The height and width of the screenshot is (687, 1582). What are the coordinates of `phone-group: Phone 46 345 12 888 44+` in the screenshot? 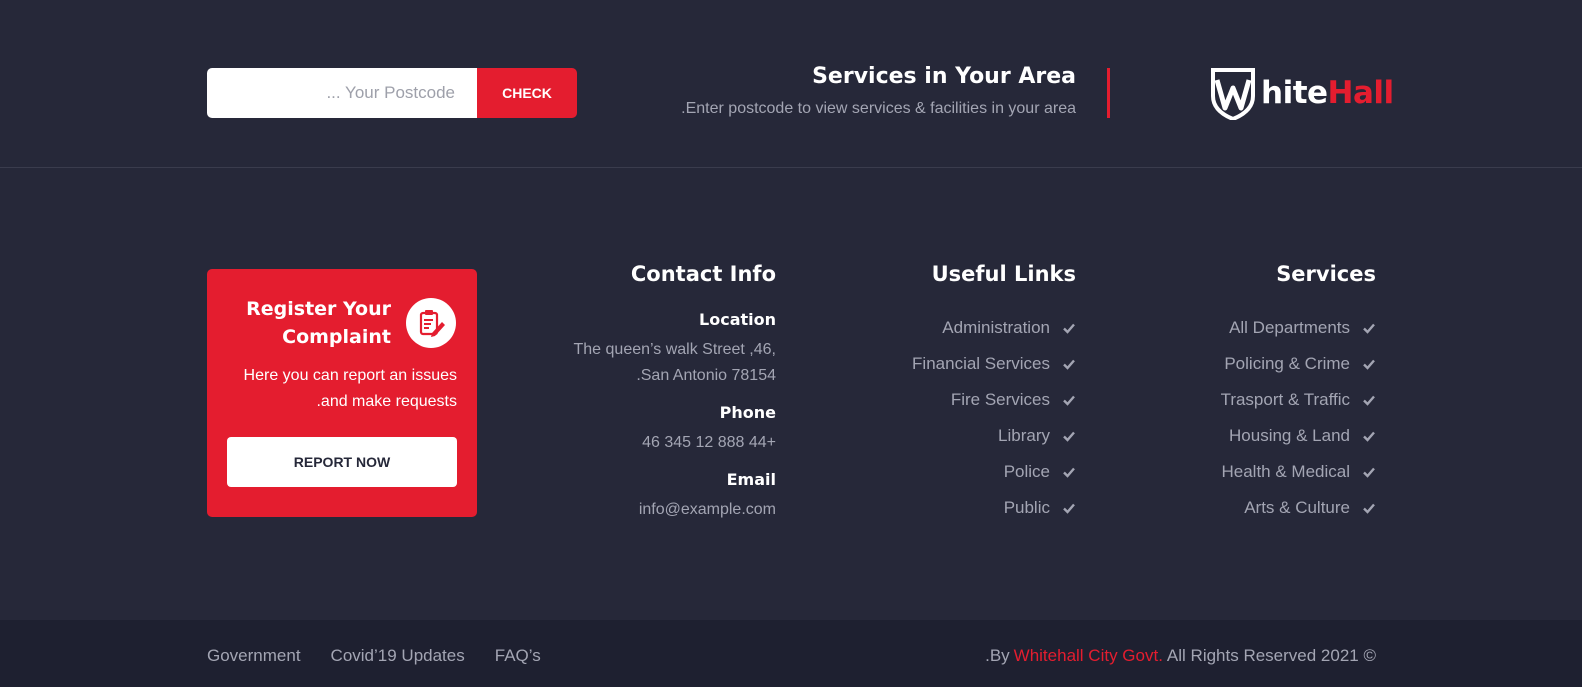 It's located at (646, 429).